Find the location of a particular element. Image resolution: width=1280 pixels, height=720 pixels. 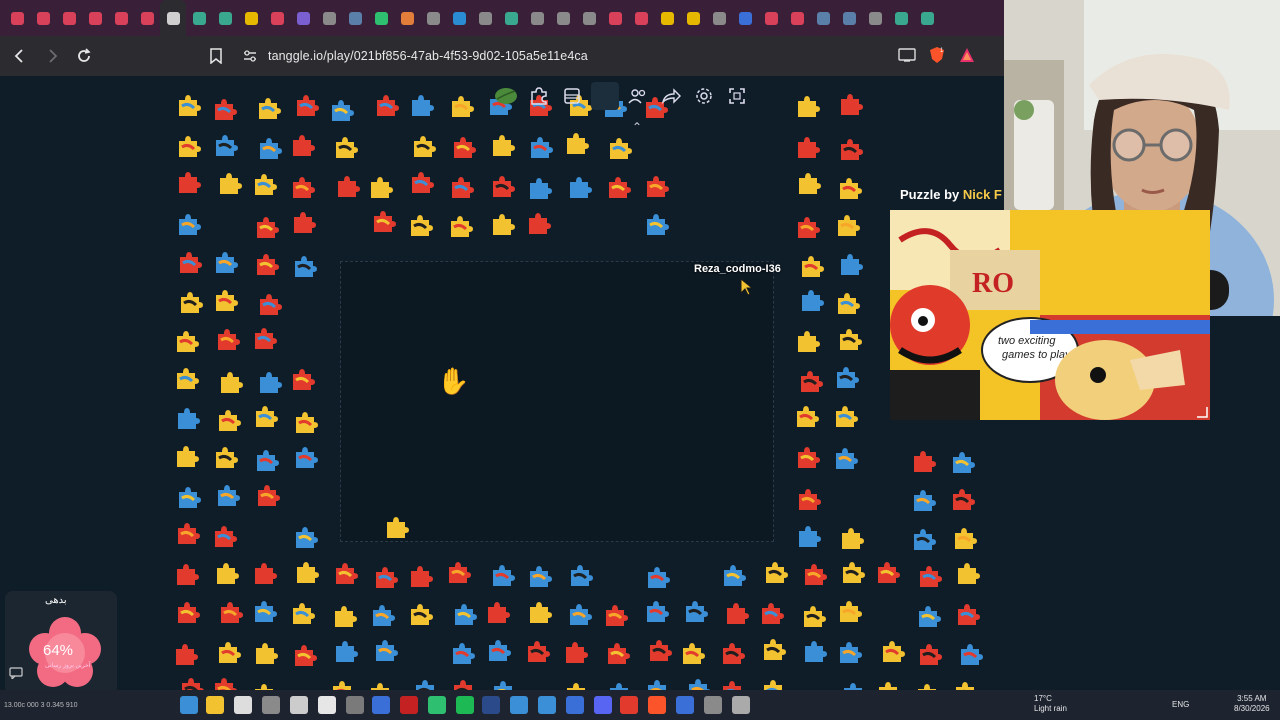

weather-widget: 17°C Light rain is located at coordinates (1050, 704).